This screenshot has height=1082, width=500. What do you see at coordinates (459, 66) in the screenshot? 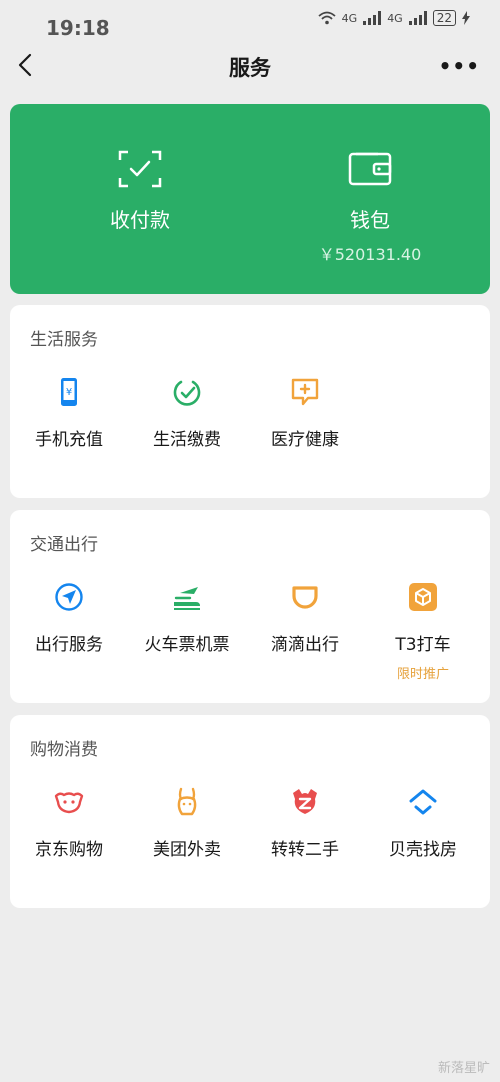
I see `more-button: •••` at bounding box center [459, 66].